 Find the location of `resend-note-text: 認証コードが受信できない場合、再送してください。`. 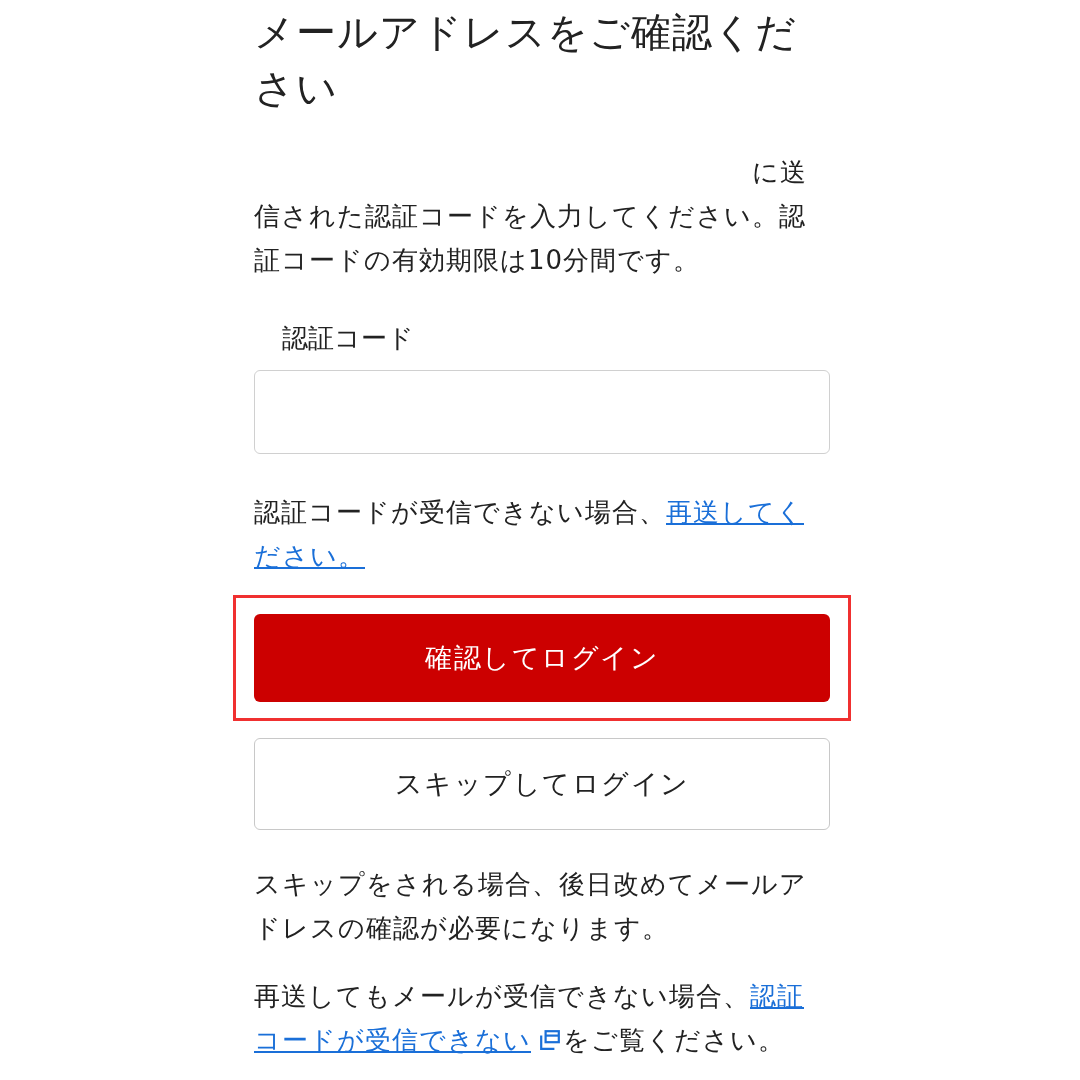

resend-note-text: 認証コードが受信できない場合、再送してください。 is located at coordinates (529, 534).